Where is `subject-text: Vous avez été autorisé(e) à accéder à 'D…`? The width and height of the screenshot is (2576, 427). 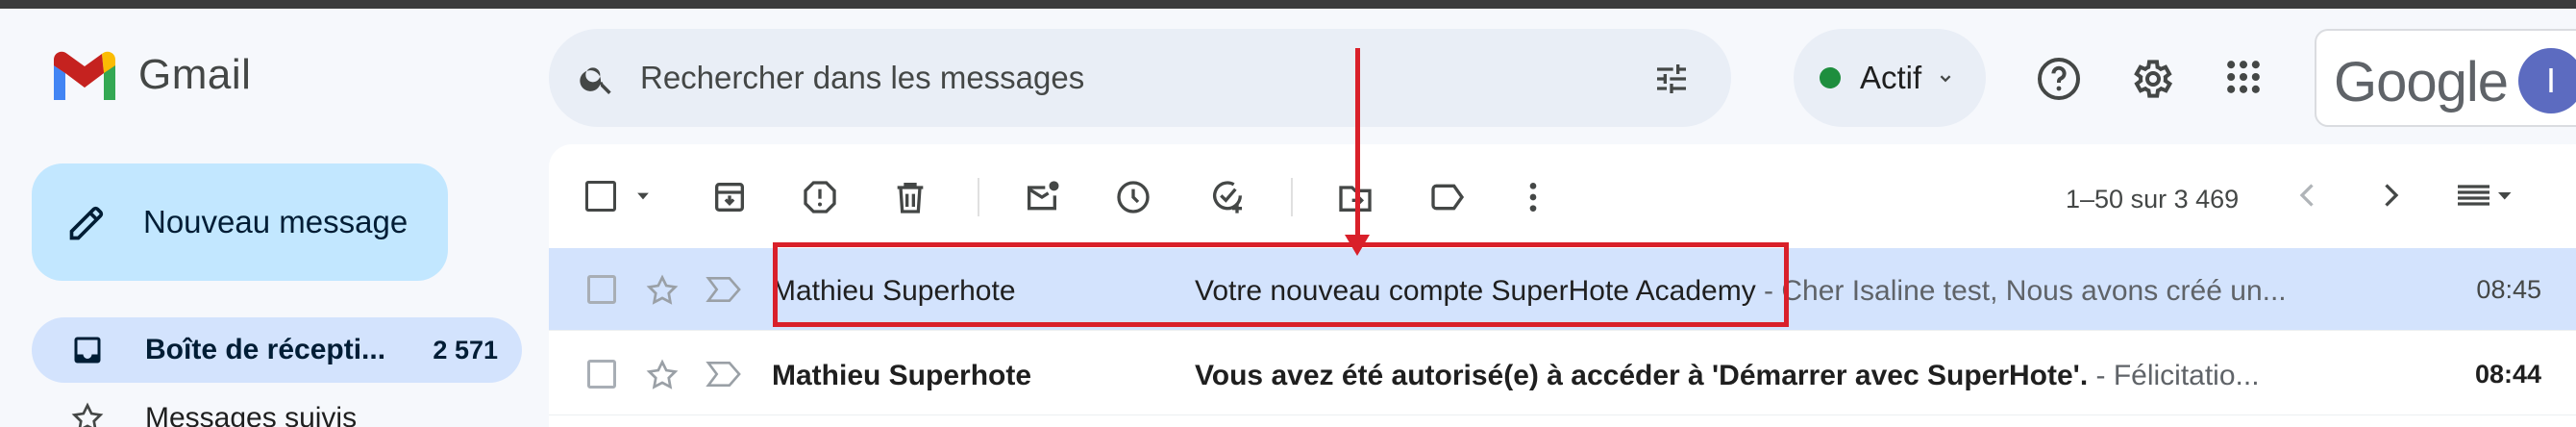
subject-text: Vous avez été autorisé(e) à accéder à 'D… is located at coordinates (1642, 375).